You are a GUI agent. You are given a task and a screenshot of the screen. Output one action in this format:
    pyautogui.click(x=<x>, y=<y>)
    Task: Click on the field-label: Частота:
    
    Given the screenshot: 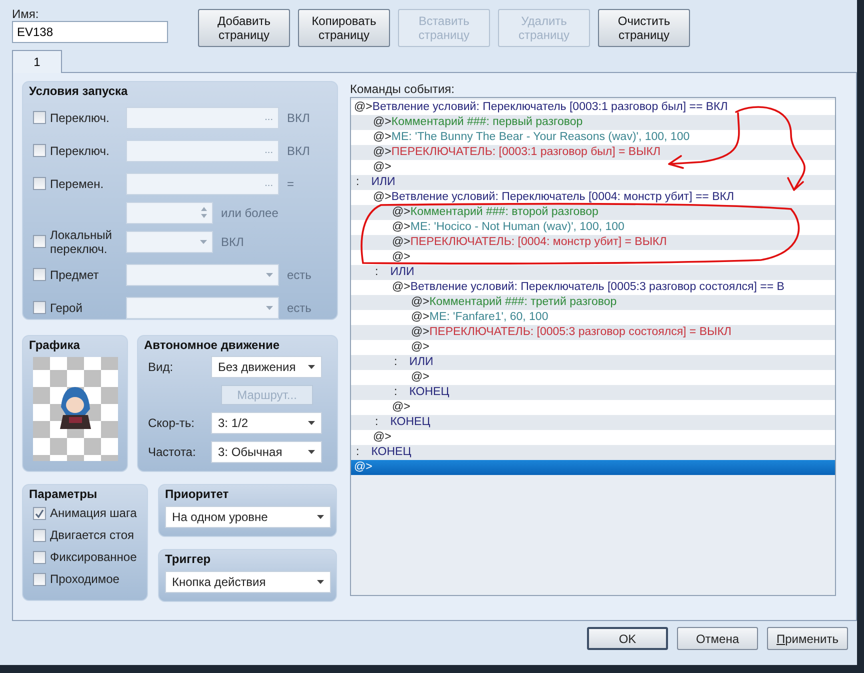 What is the action you would take?
    pyautogui.click(x=172, y=452)
    